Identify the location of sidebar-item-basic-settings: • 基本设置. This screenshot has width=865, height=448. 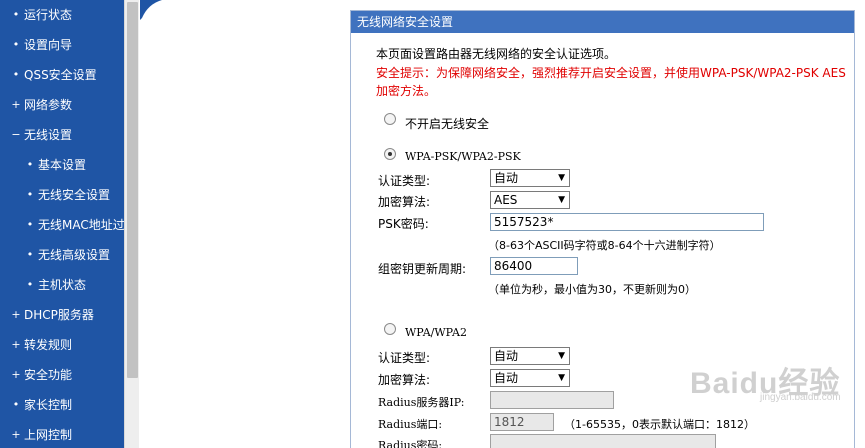
(62, 165).